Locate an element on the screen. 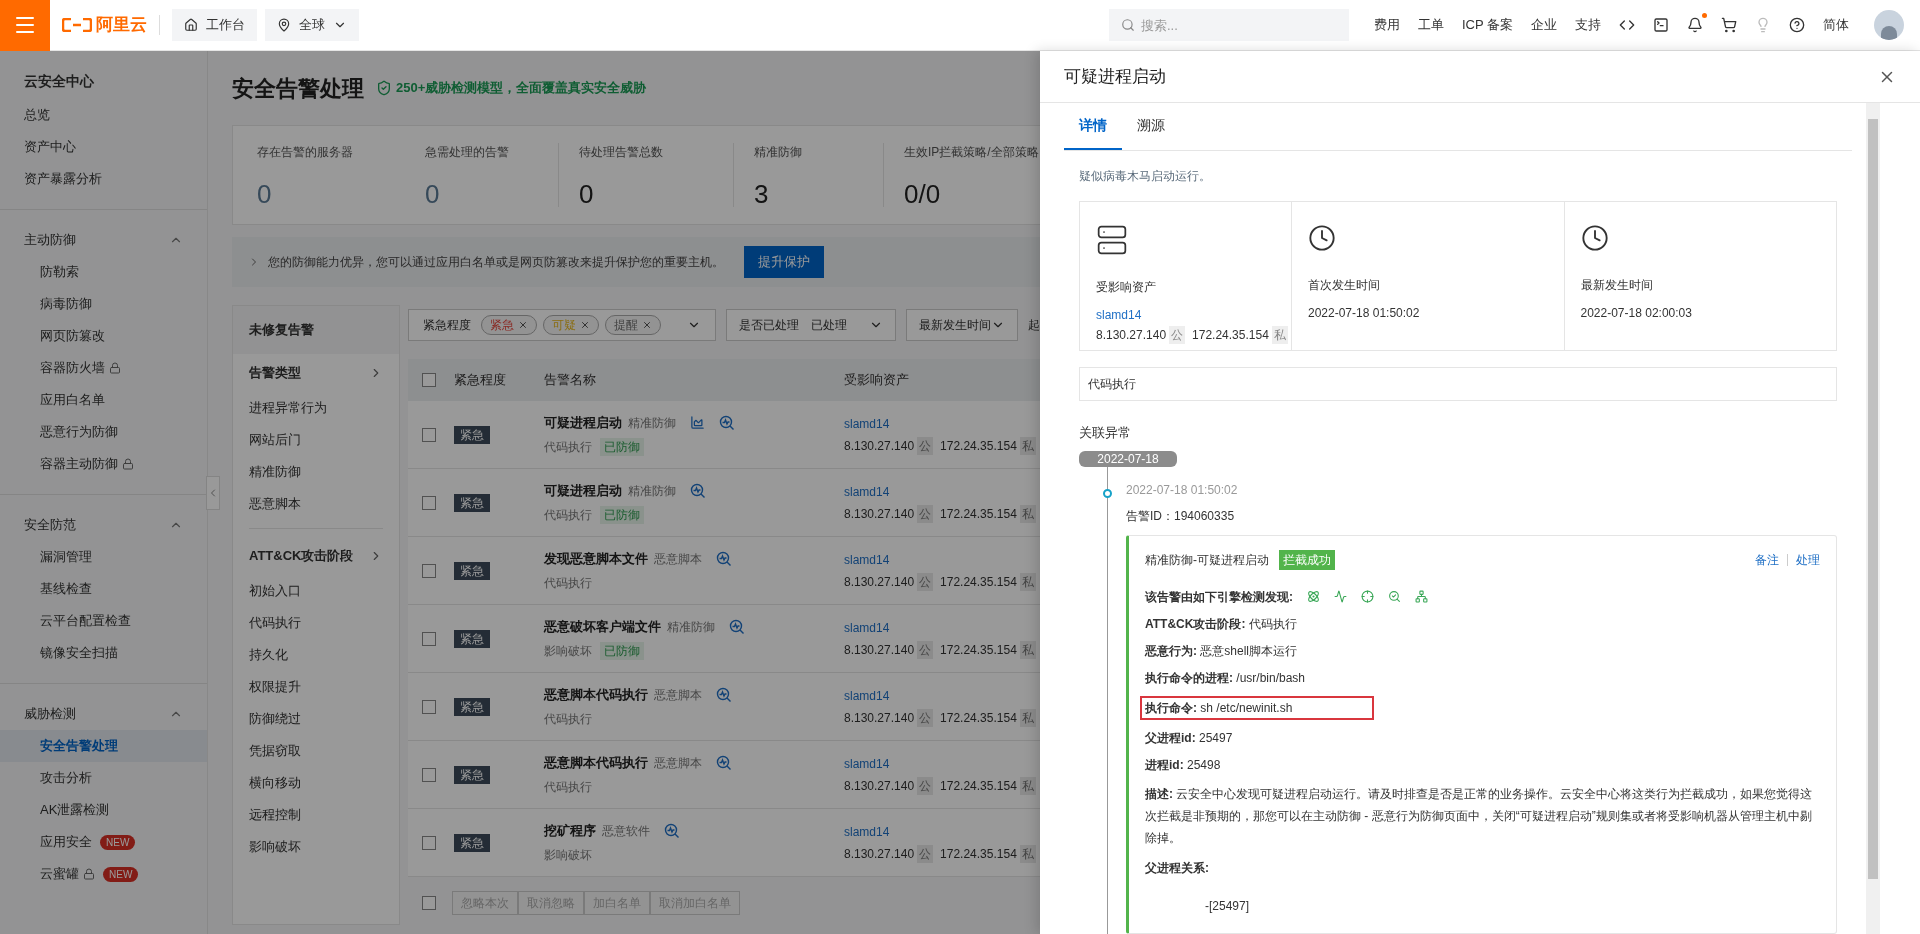 Image resolution: width=1920 pixels, height=934 pixels. category-item: 持久化 is located at coordinates (316, 655).